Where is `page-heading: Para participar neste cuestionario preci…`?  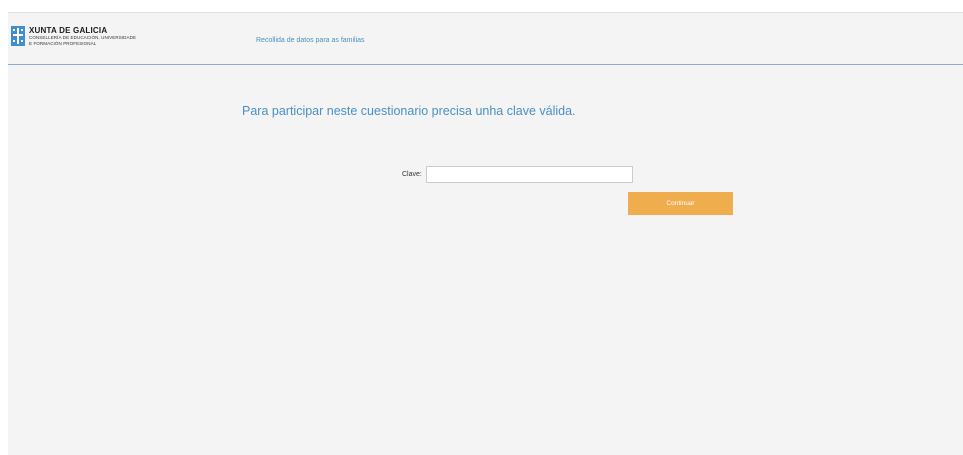
page-heading: Para participar neste cuestionario preci… is located at coordinates (409, 111).